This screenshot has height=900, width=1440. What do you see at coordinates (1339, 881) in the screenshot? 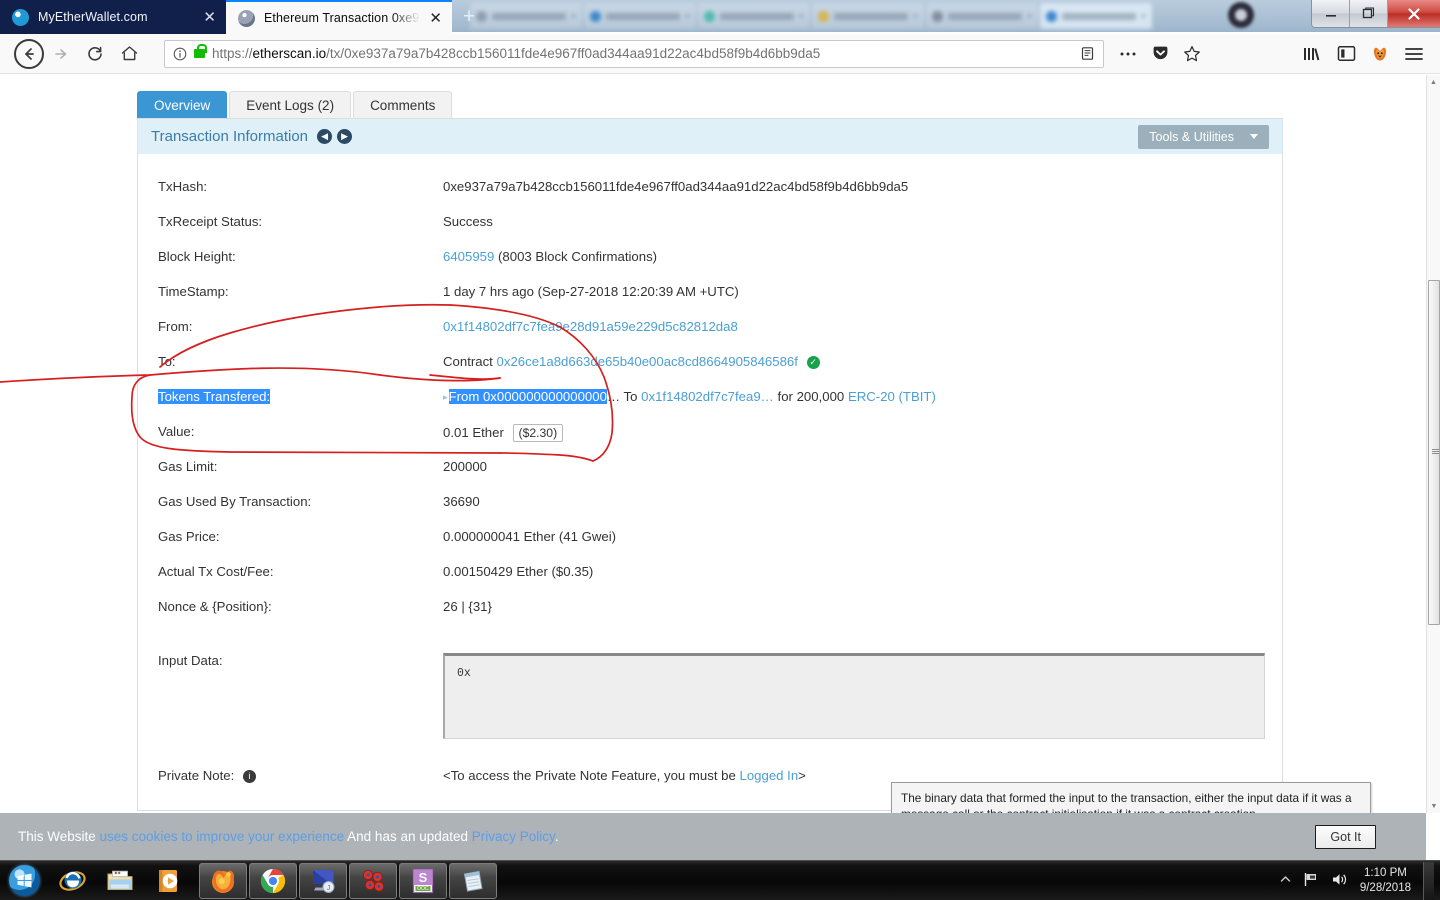
I see `volume-icon` at bounding box center [1339, 881].